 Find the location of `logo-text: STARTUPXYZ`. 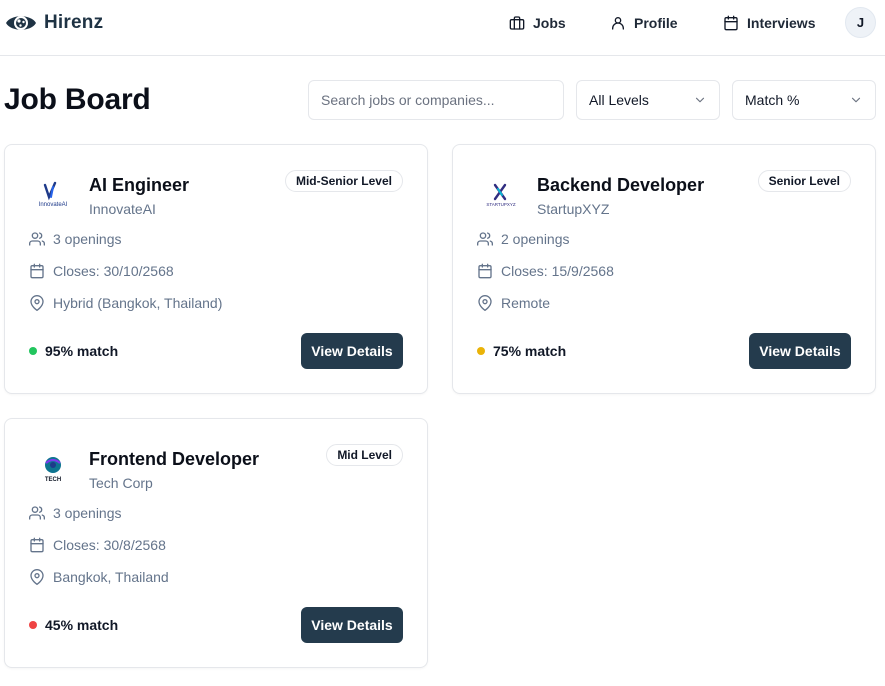

logo-text: STARTUPXYZ is located at coordinates (501, 204).